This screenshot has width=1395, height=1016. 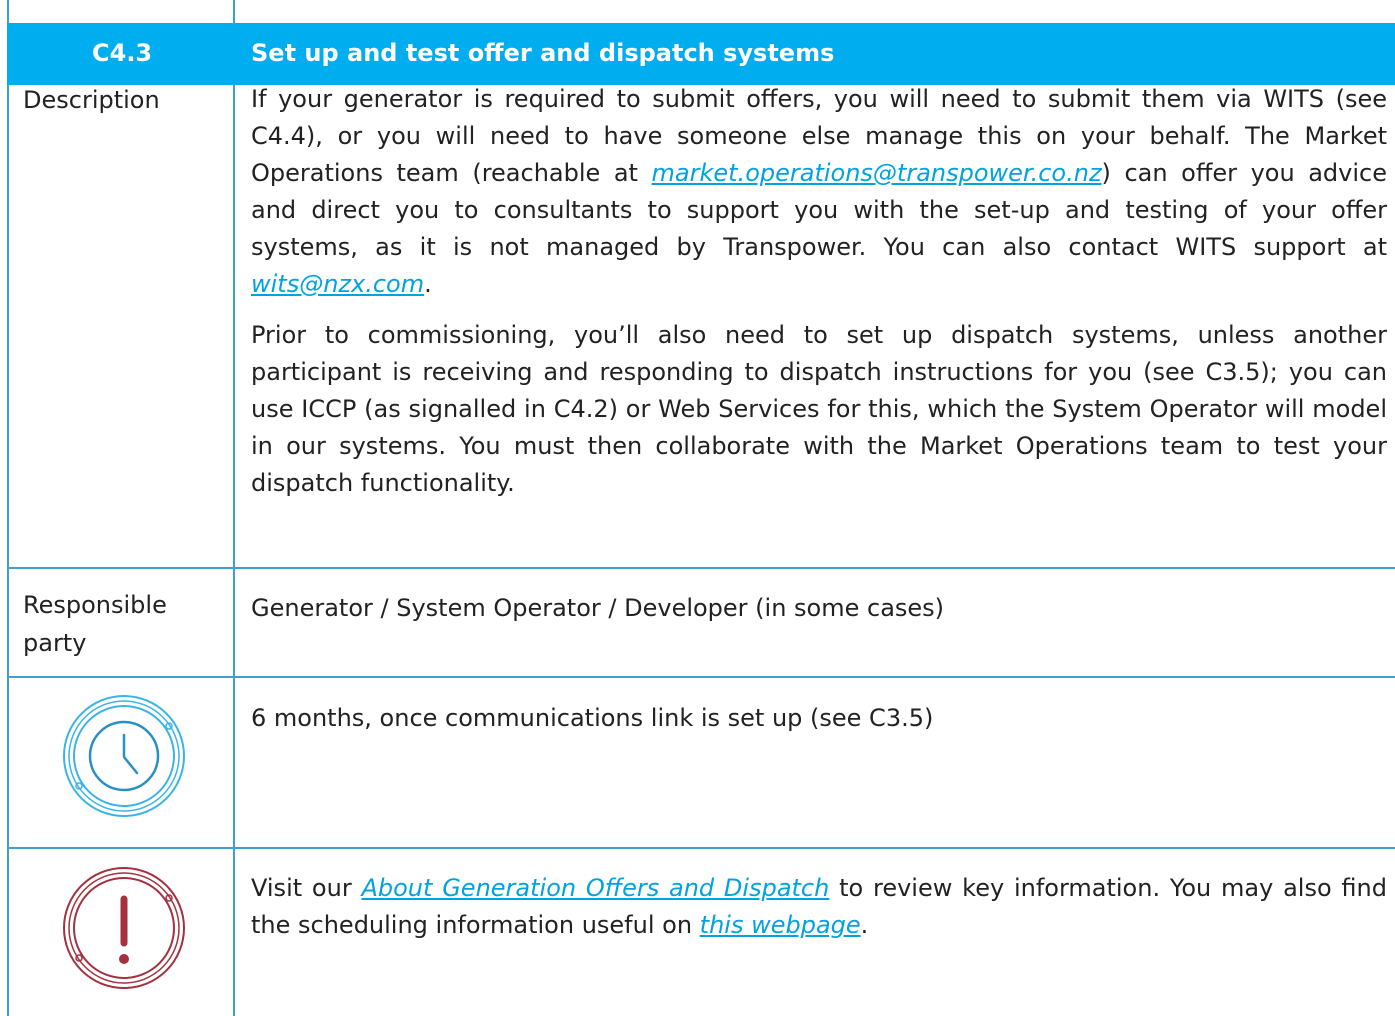 What do you see at coordinates (124, 756) in the screenshot?
I see `clock-icon` at bounding box center [124, 756].